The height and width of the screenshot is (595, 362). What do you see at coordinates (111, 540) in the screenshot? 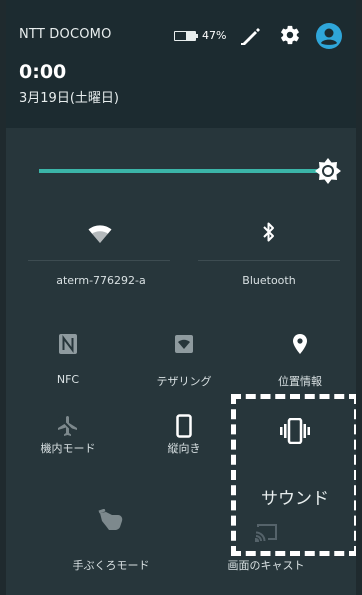
I see `tile-glove: 手ぶくろモード` at bounding box center [111, 540].